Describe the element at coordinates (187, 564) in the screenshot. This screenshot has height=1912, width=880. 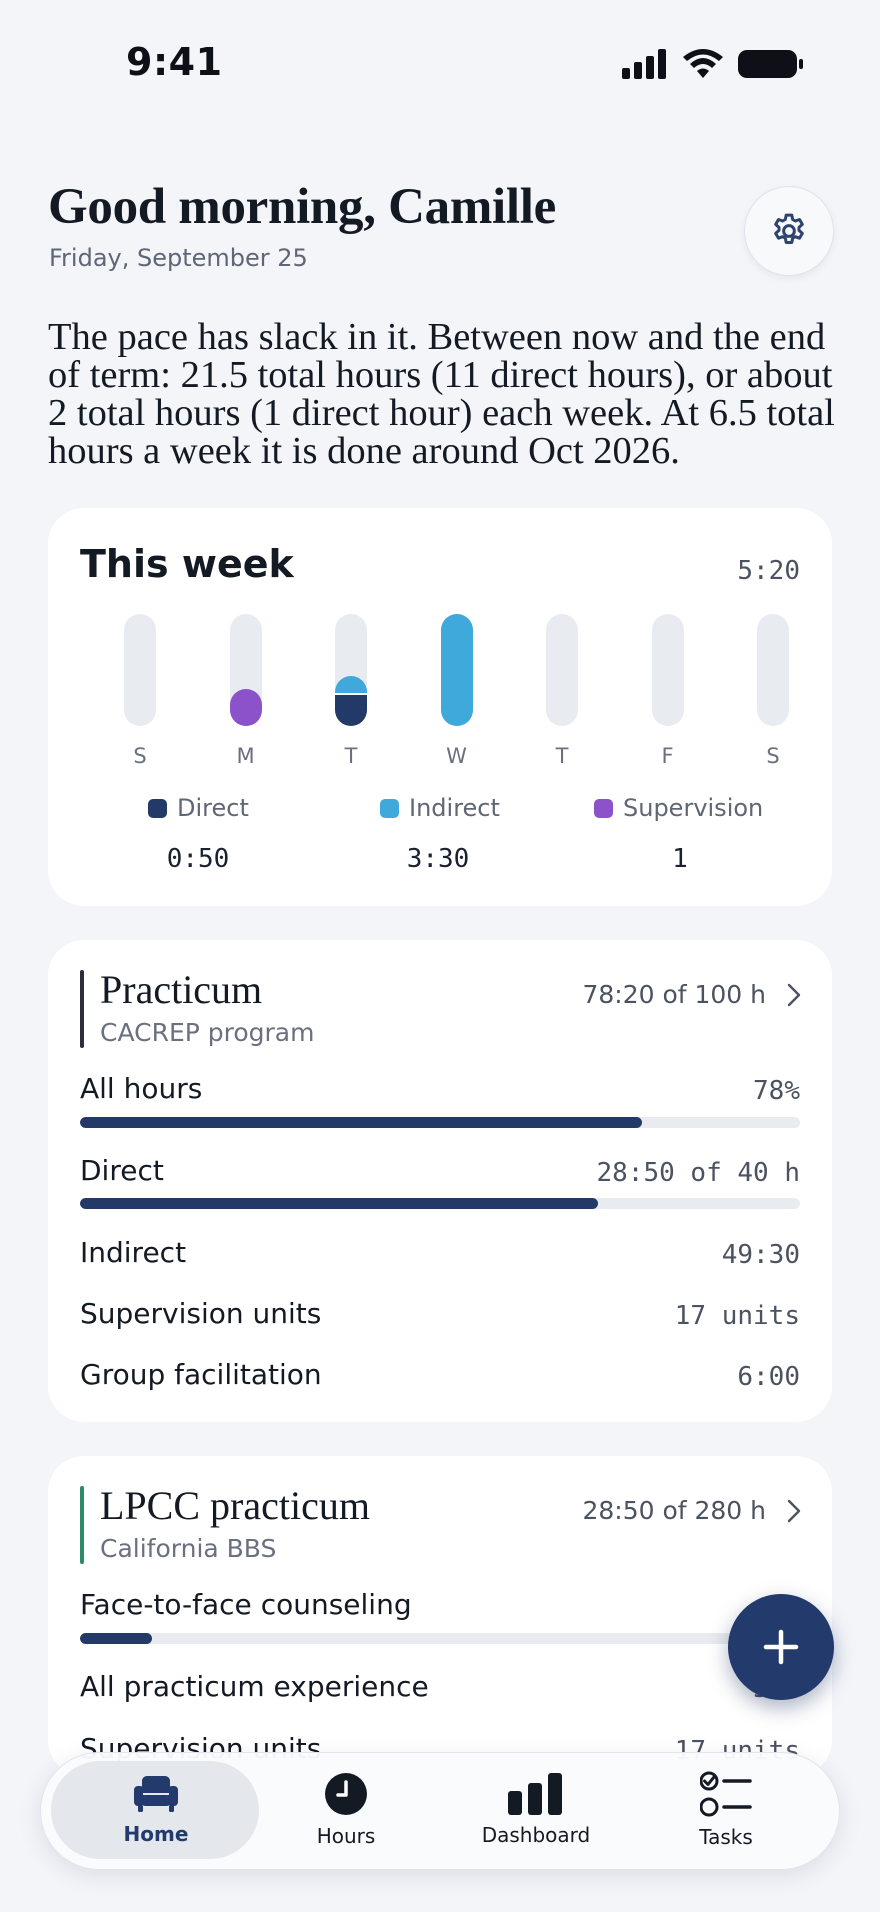
I see `week-title: This week` at that location.